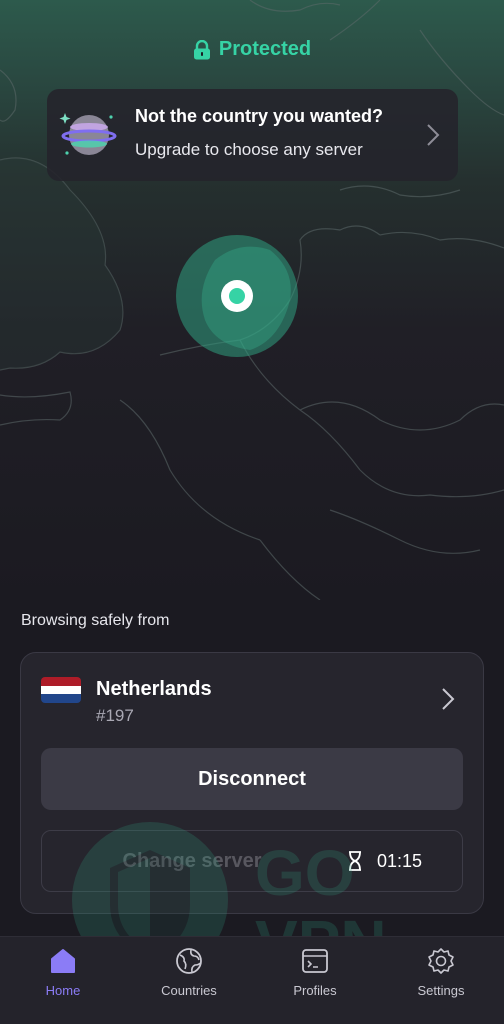 Image resolution: width=504 pixels, height=1024 pixels. I want to click on gear-icon, so click(441, 961).